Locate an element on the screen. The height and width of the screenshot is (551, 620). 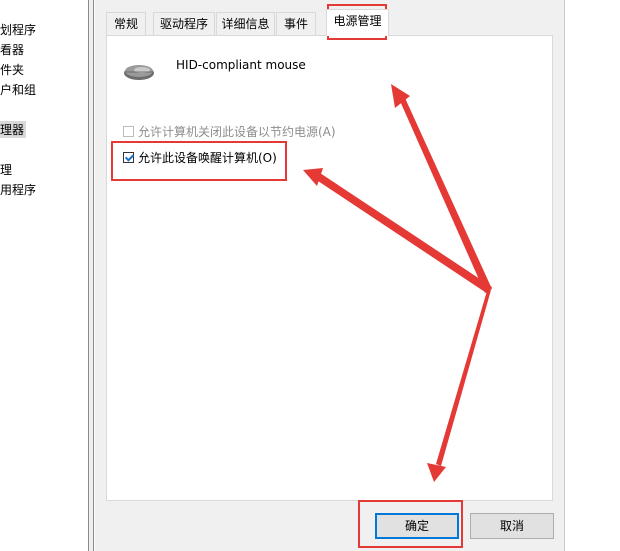
bg-item-task-scheduler: 划程序 is located at coordinates (18, 29).